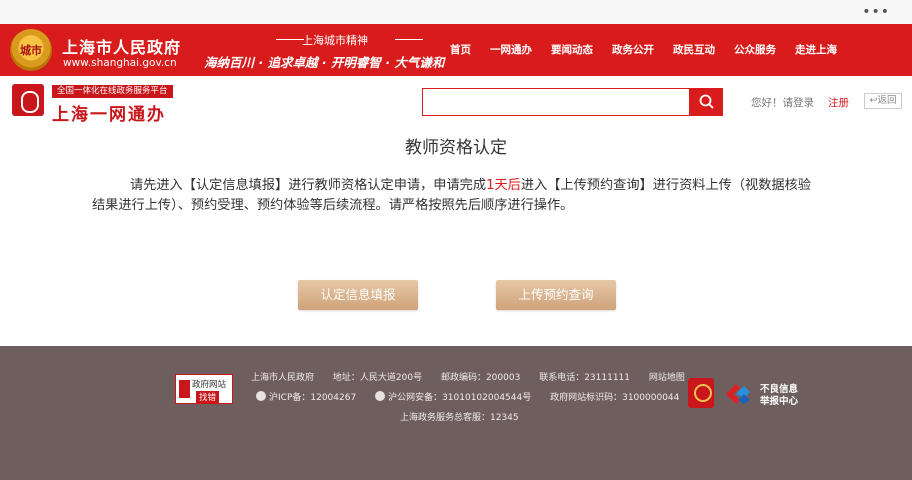 Image resolution: width=912 pixels, height=480 pixels. What do you see at coordinates (409, 39) in the screenshot?
I see `divider-line` at bounding box center [409, 39].